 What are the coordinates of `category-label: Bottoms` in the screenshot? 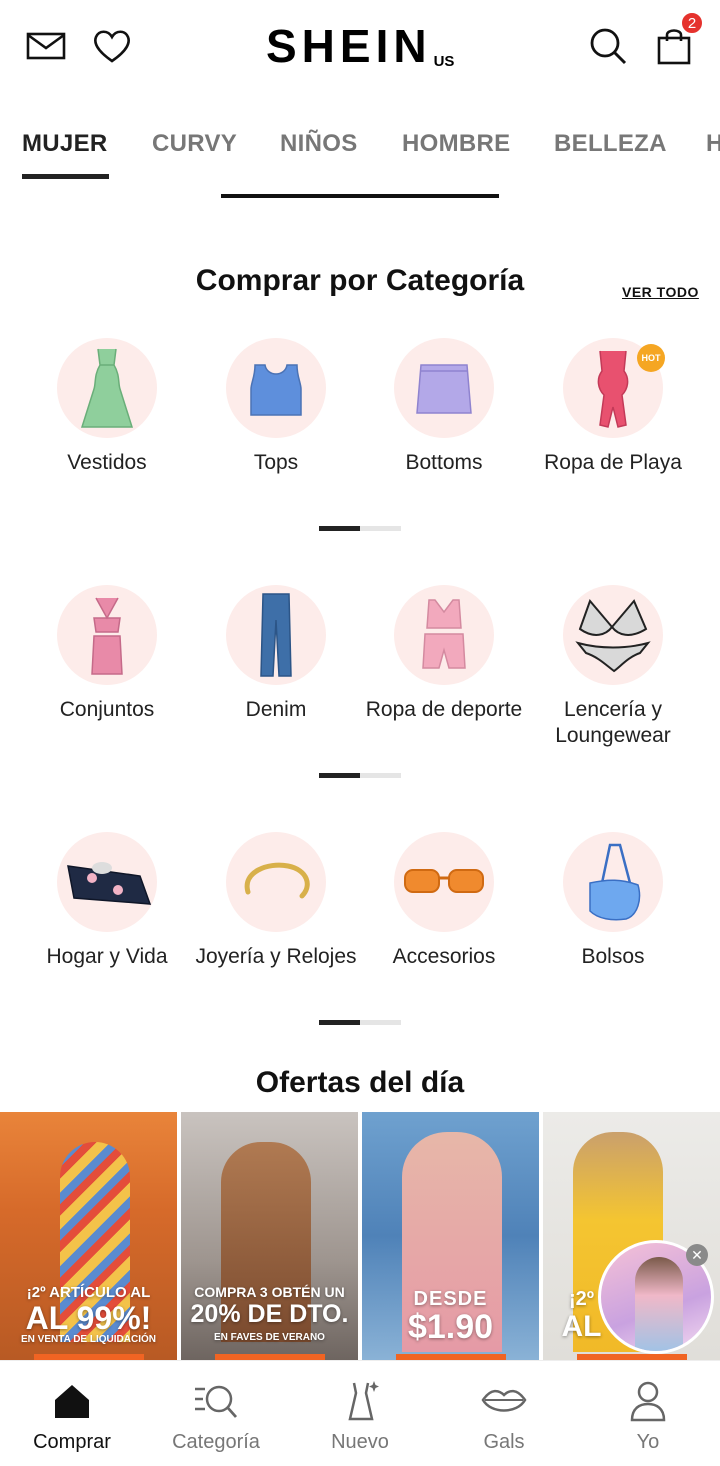 It's located at (444, 462).